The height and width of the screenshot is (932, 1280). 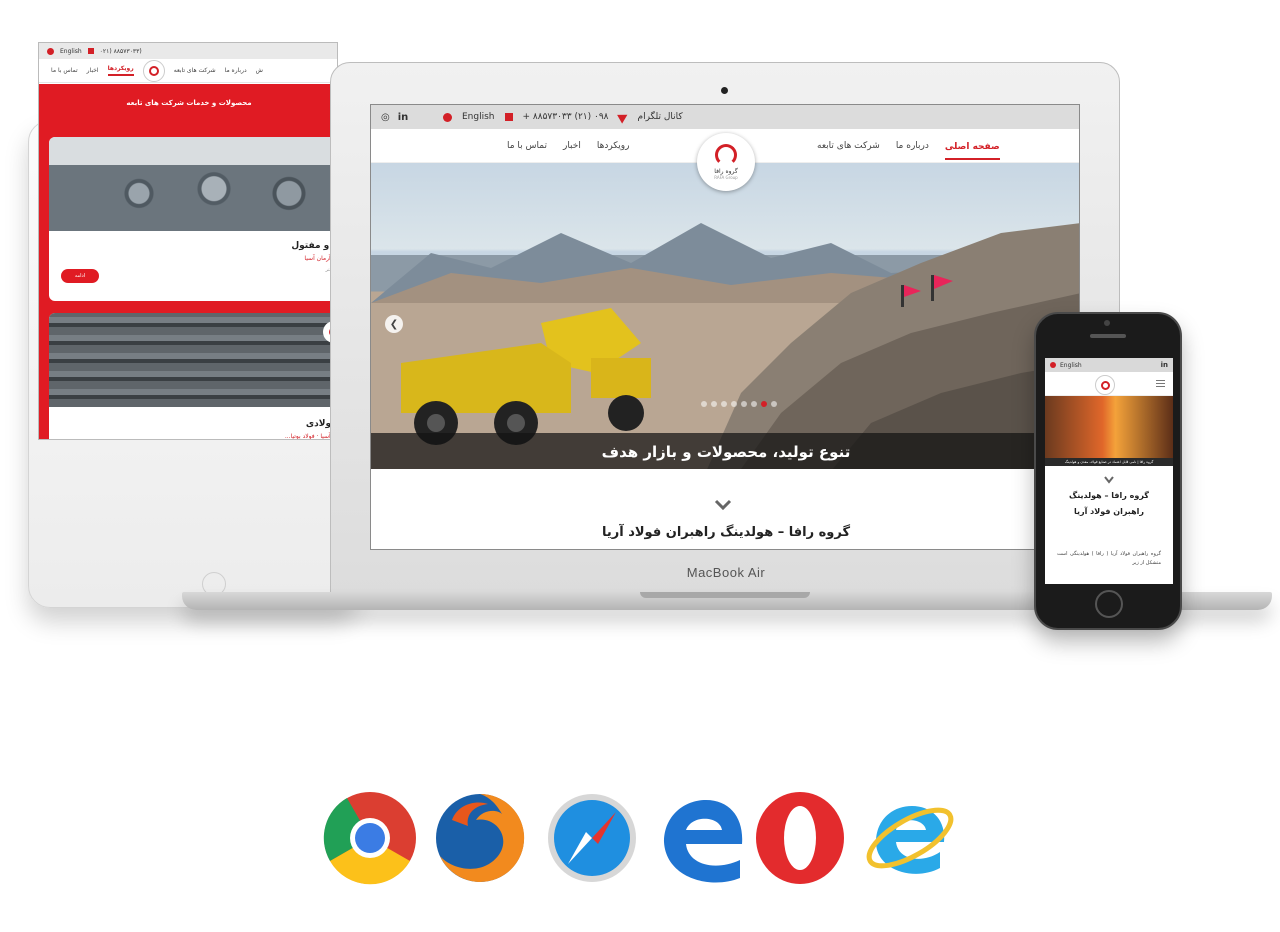 What do you see at coordinates (189, 103) in the screenshot?
I see `tablet-section-title: محصولات و خدمات شرکت های تابعه` at bounding box center [189, 103].